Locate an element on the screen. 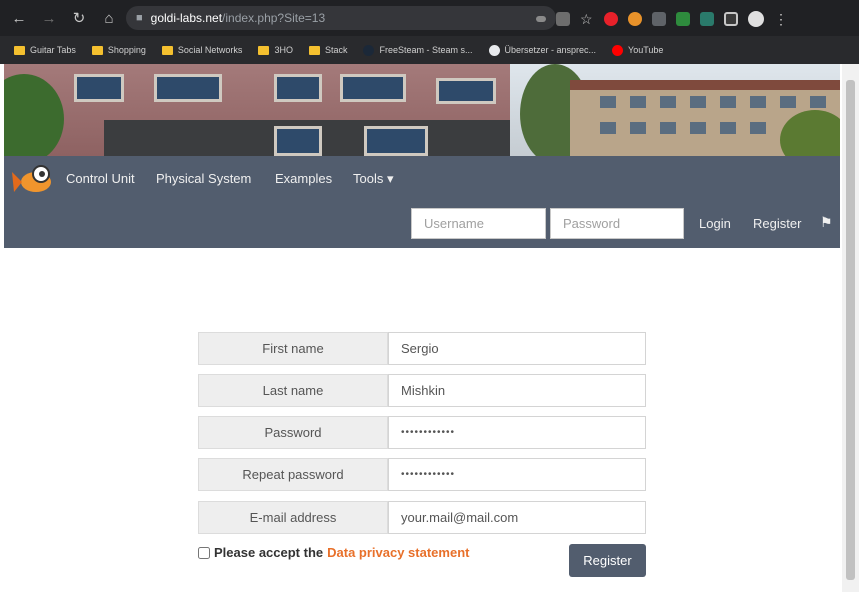  star-icon: ☆ is located at coordinates (587, 19).